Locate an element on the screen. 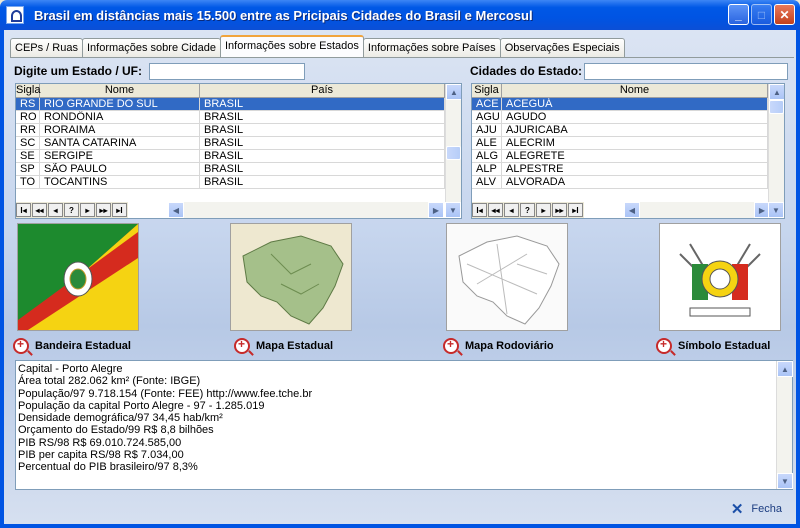  table-row: TO TOCANTINS BRASIL is located at coordinates (238, 182).